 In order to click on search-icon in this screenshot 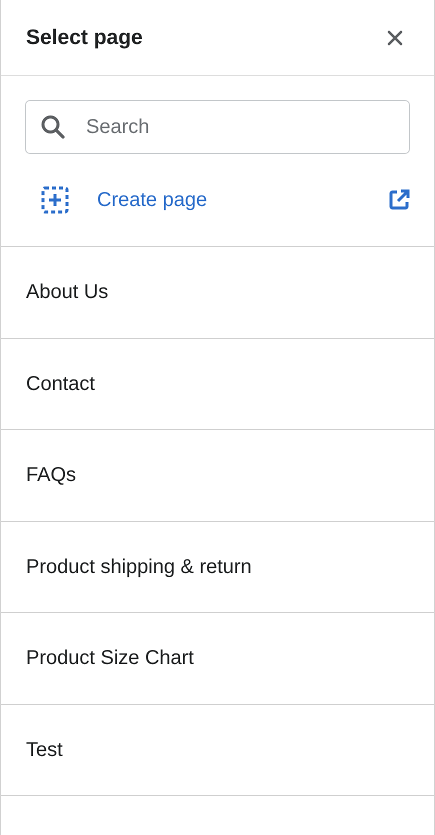, I will do `click(53, 127)`.